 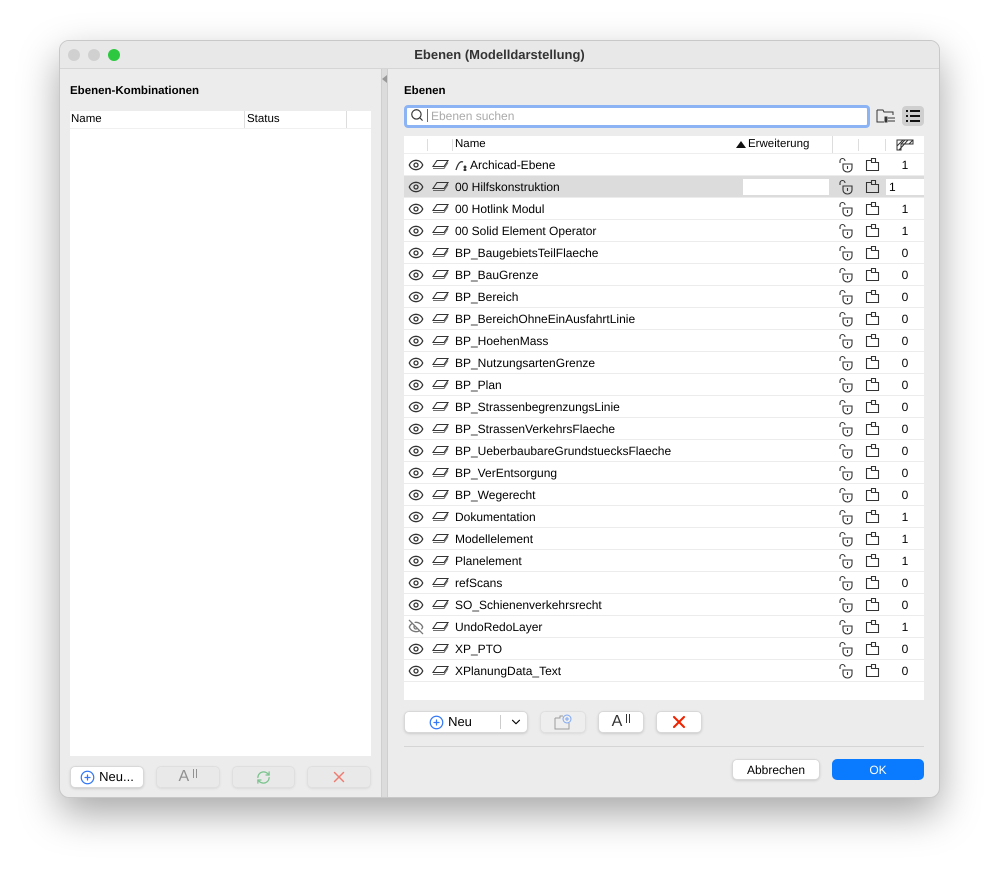 I want to click on new-button-label: Neu, so click(x=450, y=722).